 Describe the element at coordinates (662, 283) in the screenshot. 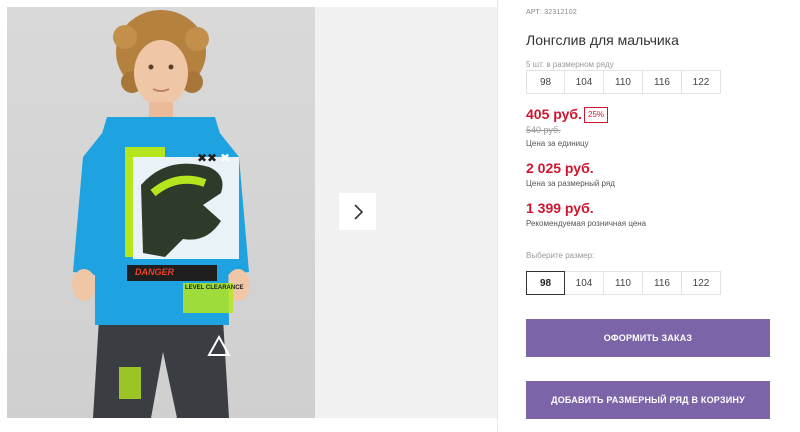

I see `size-option-116: 116` at that location.